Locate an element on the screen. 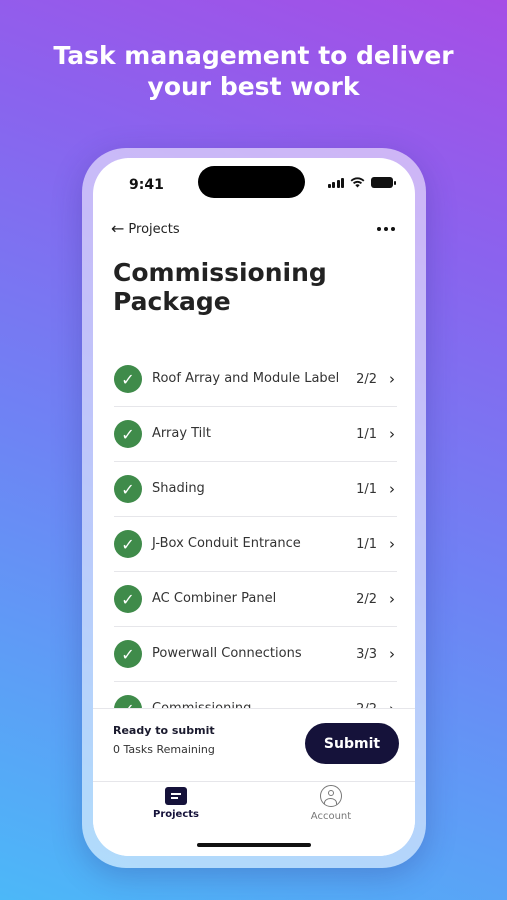  promo-headline-line2: your best work is located at coordinates (253, 86).